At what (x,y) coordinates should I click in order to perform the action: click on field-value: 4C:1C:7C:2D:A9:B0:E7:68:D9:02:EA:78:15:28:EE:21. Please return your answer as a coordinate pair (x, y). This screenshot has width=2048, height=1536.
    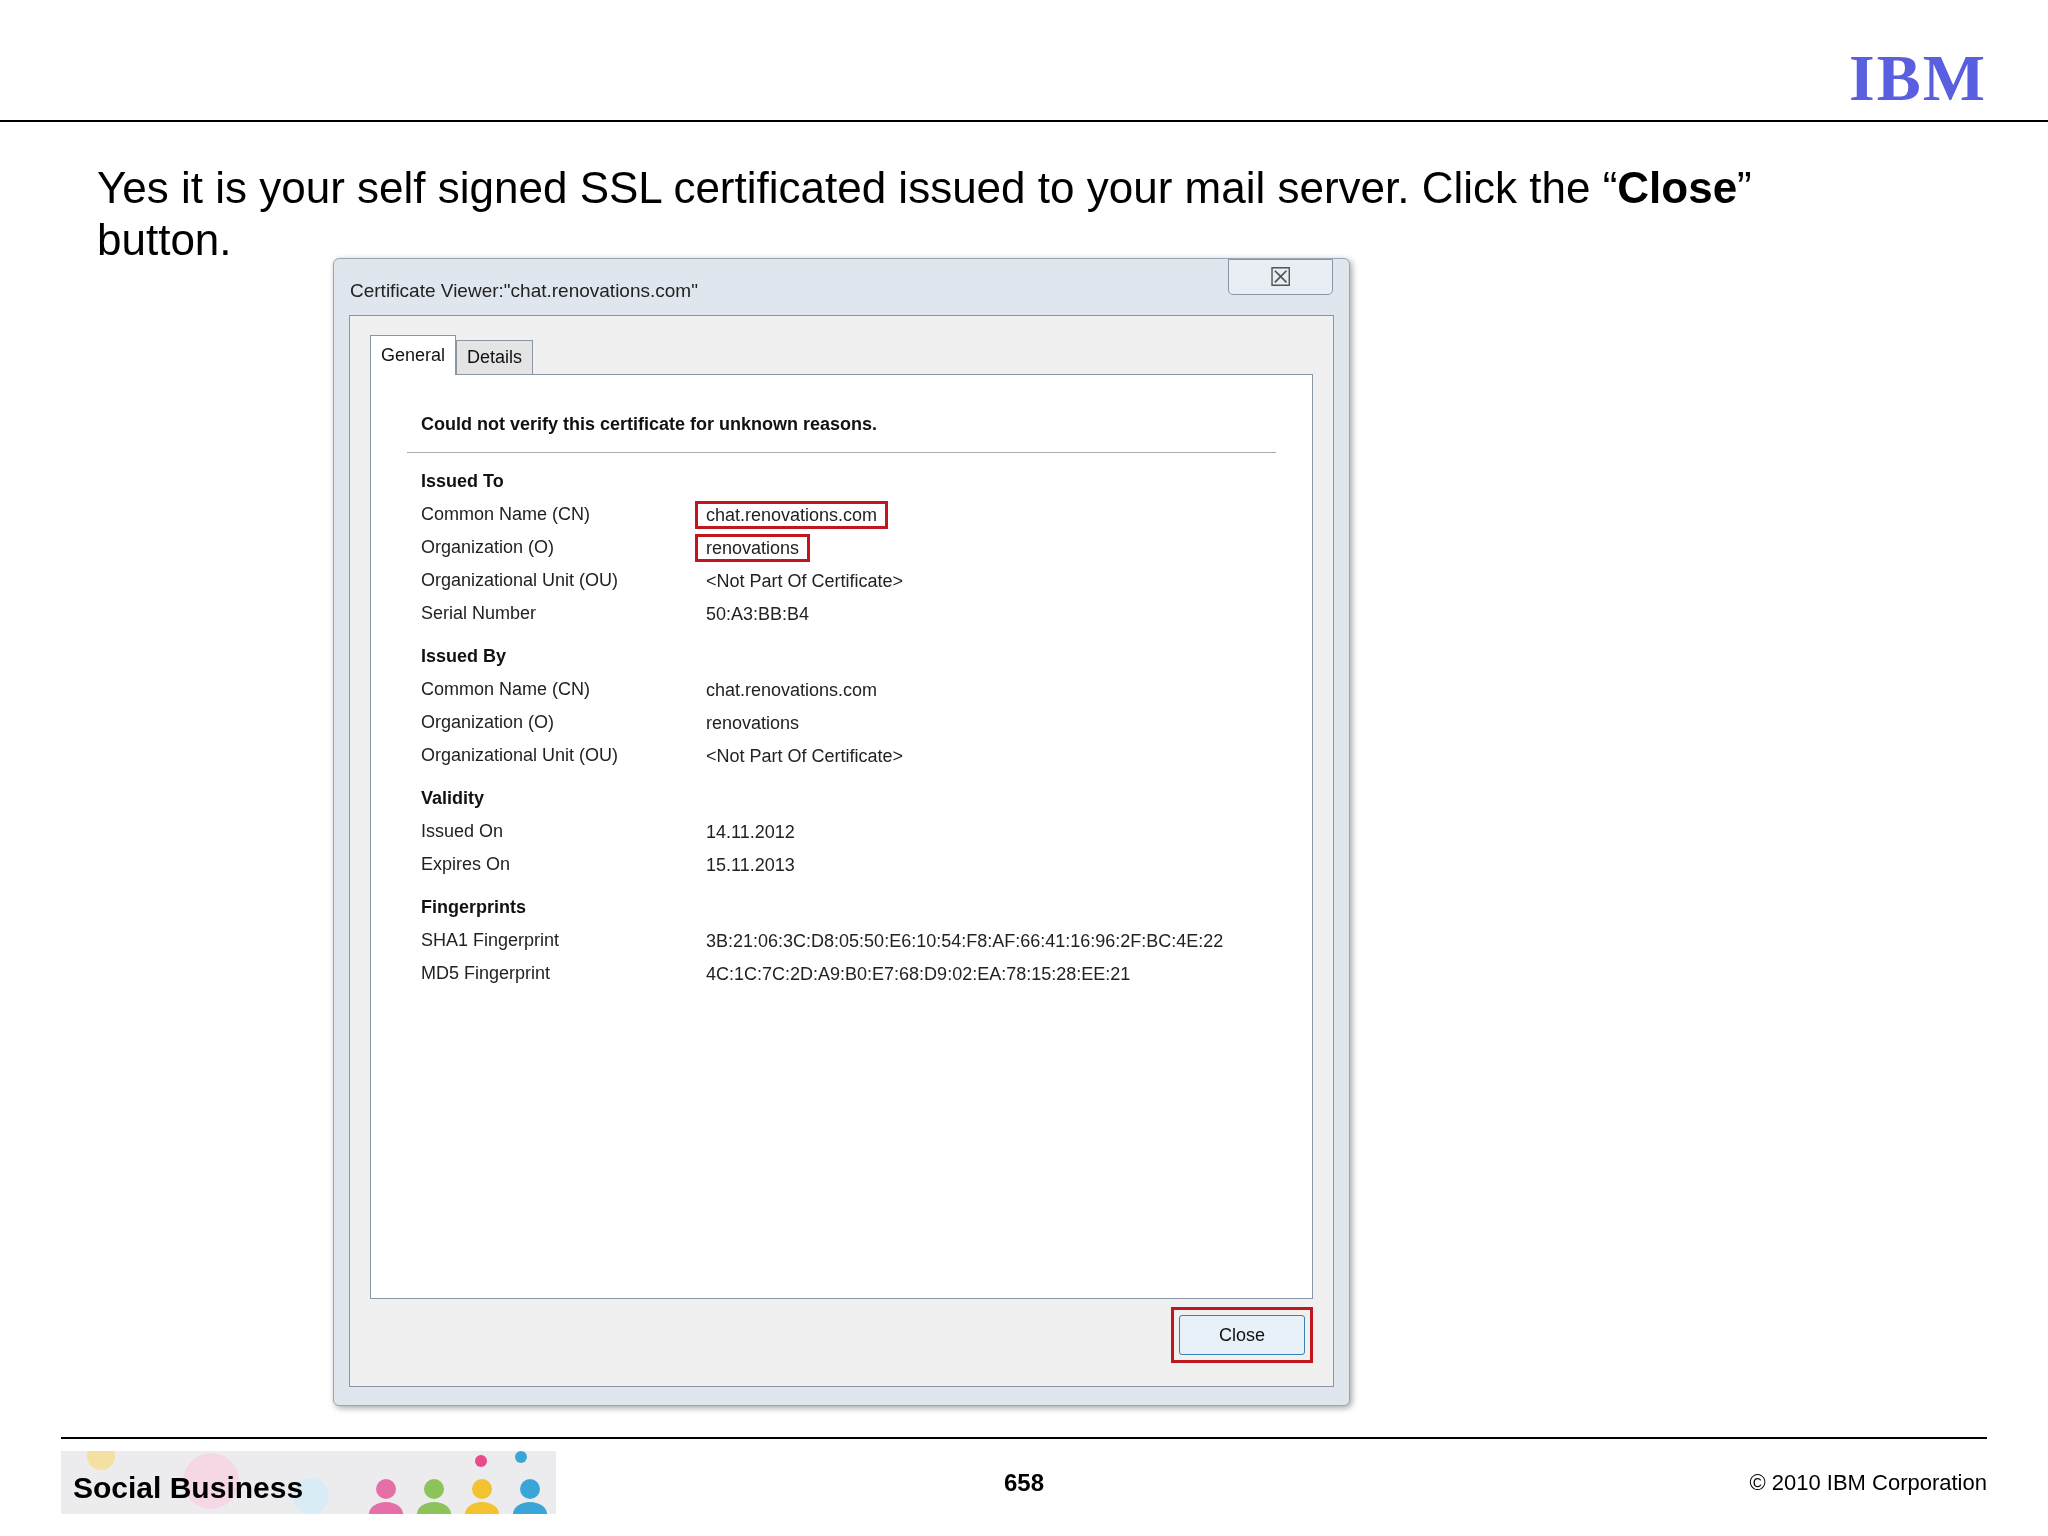
    Looking at the image, I should click on (918, 974).